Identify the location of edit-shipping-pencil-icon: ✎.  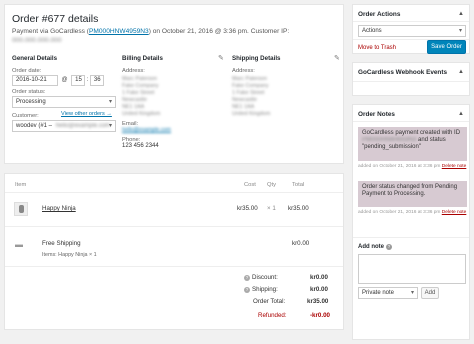
(337, 58).